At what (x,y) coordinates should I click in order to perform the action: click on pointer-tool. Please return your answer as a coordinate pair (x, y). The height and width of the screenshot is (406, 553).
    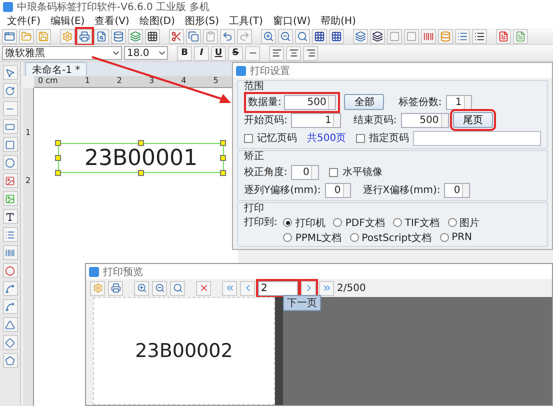
    Looking at the image, I should click on (10, 72).